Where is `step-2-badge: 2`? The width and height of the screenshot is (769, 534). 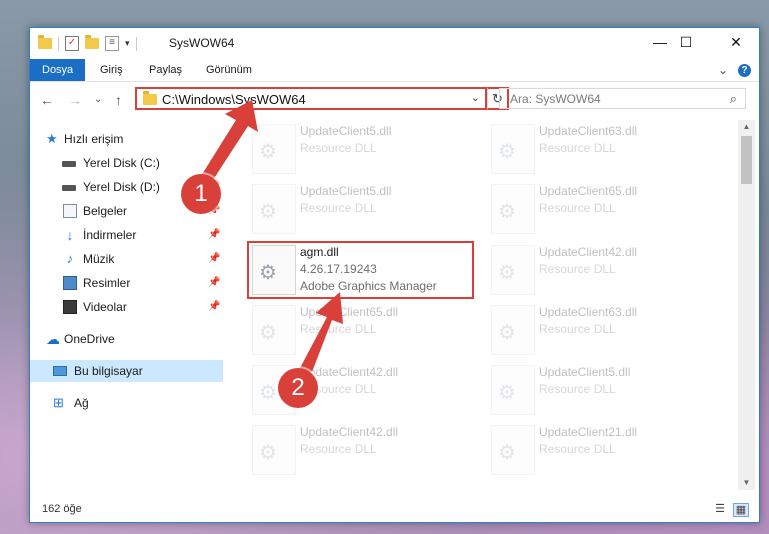 step-2-badge: 2 is located at coordinates (298, 388).